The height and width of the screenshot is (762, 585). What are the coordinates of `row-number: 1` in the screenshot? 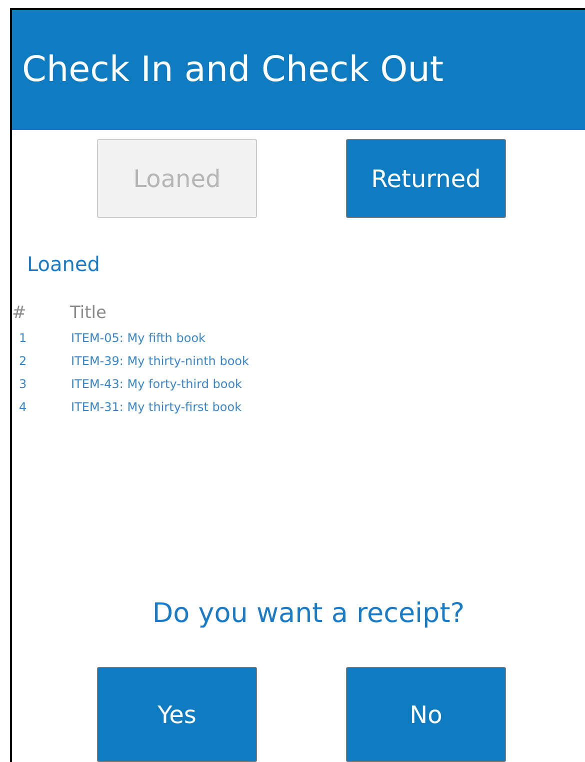 It's located at (23, 337).